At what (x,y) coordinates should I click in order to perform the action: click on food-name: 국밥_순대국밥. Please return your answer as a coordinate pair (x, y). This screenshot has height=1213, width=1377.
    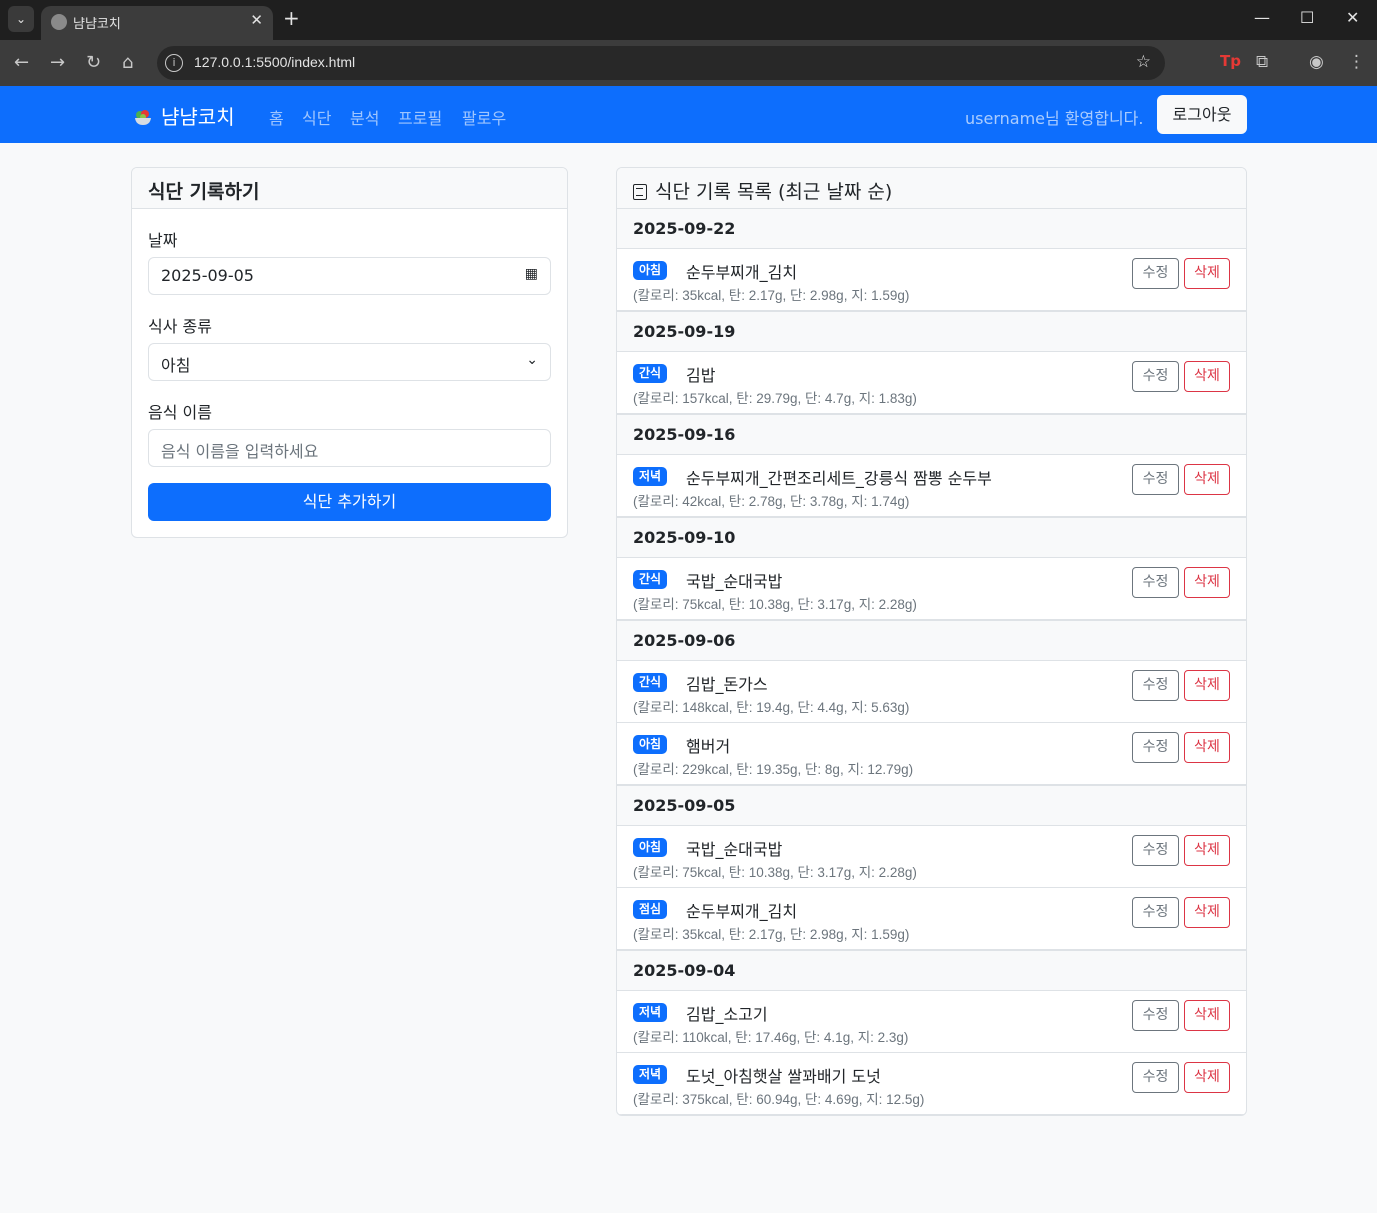
    Looking at the image, I should click on (734, 849).